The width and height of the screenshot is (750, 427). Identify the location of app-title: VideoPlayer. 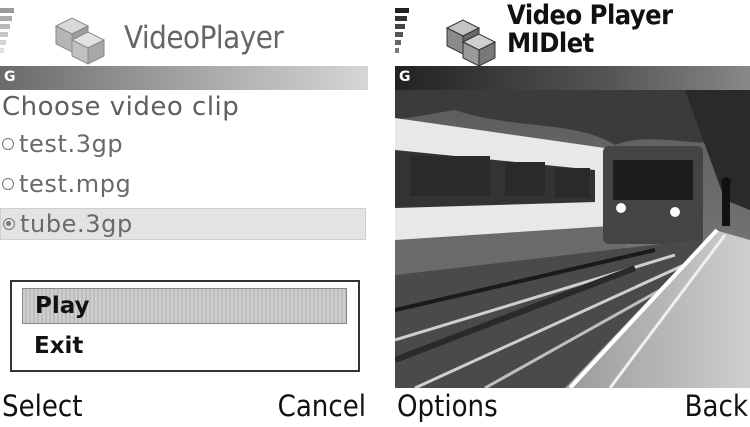
(204, 38).